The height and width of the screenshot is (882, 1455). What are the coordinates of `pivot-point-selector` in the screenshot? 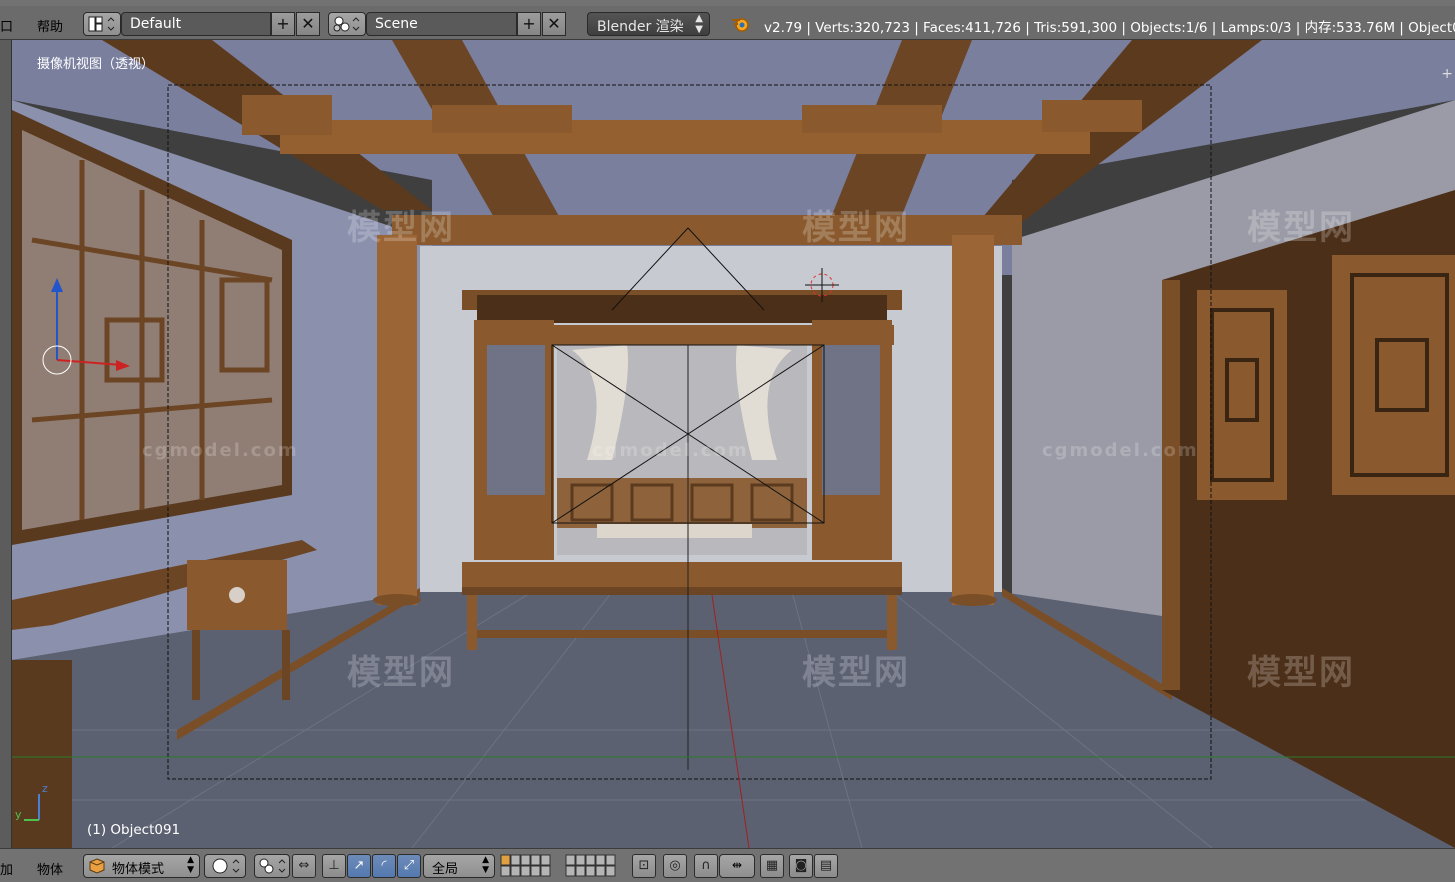 It's located at (272, 866).